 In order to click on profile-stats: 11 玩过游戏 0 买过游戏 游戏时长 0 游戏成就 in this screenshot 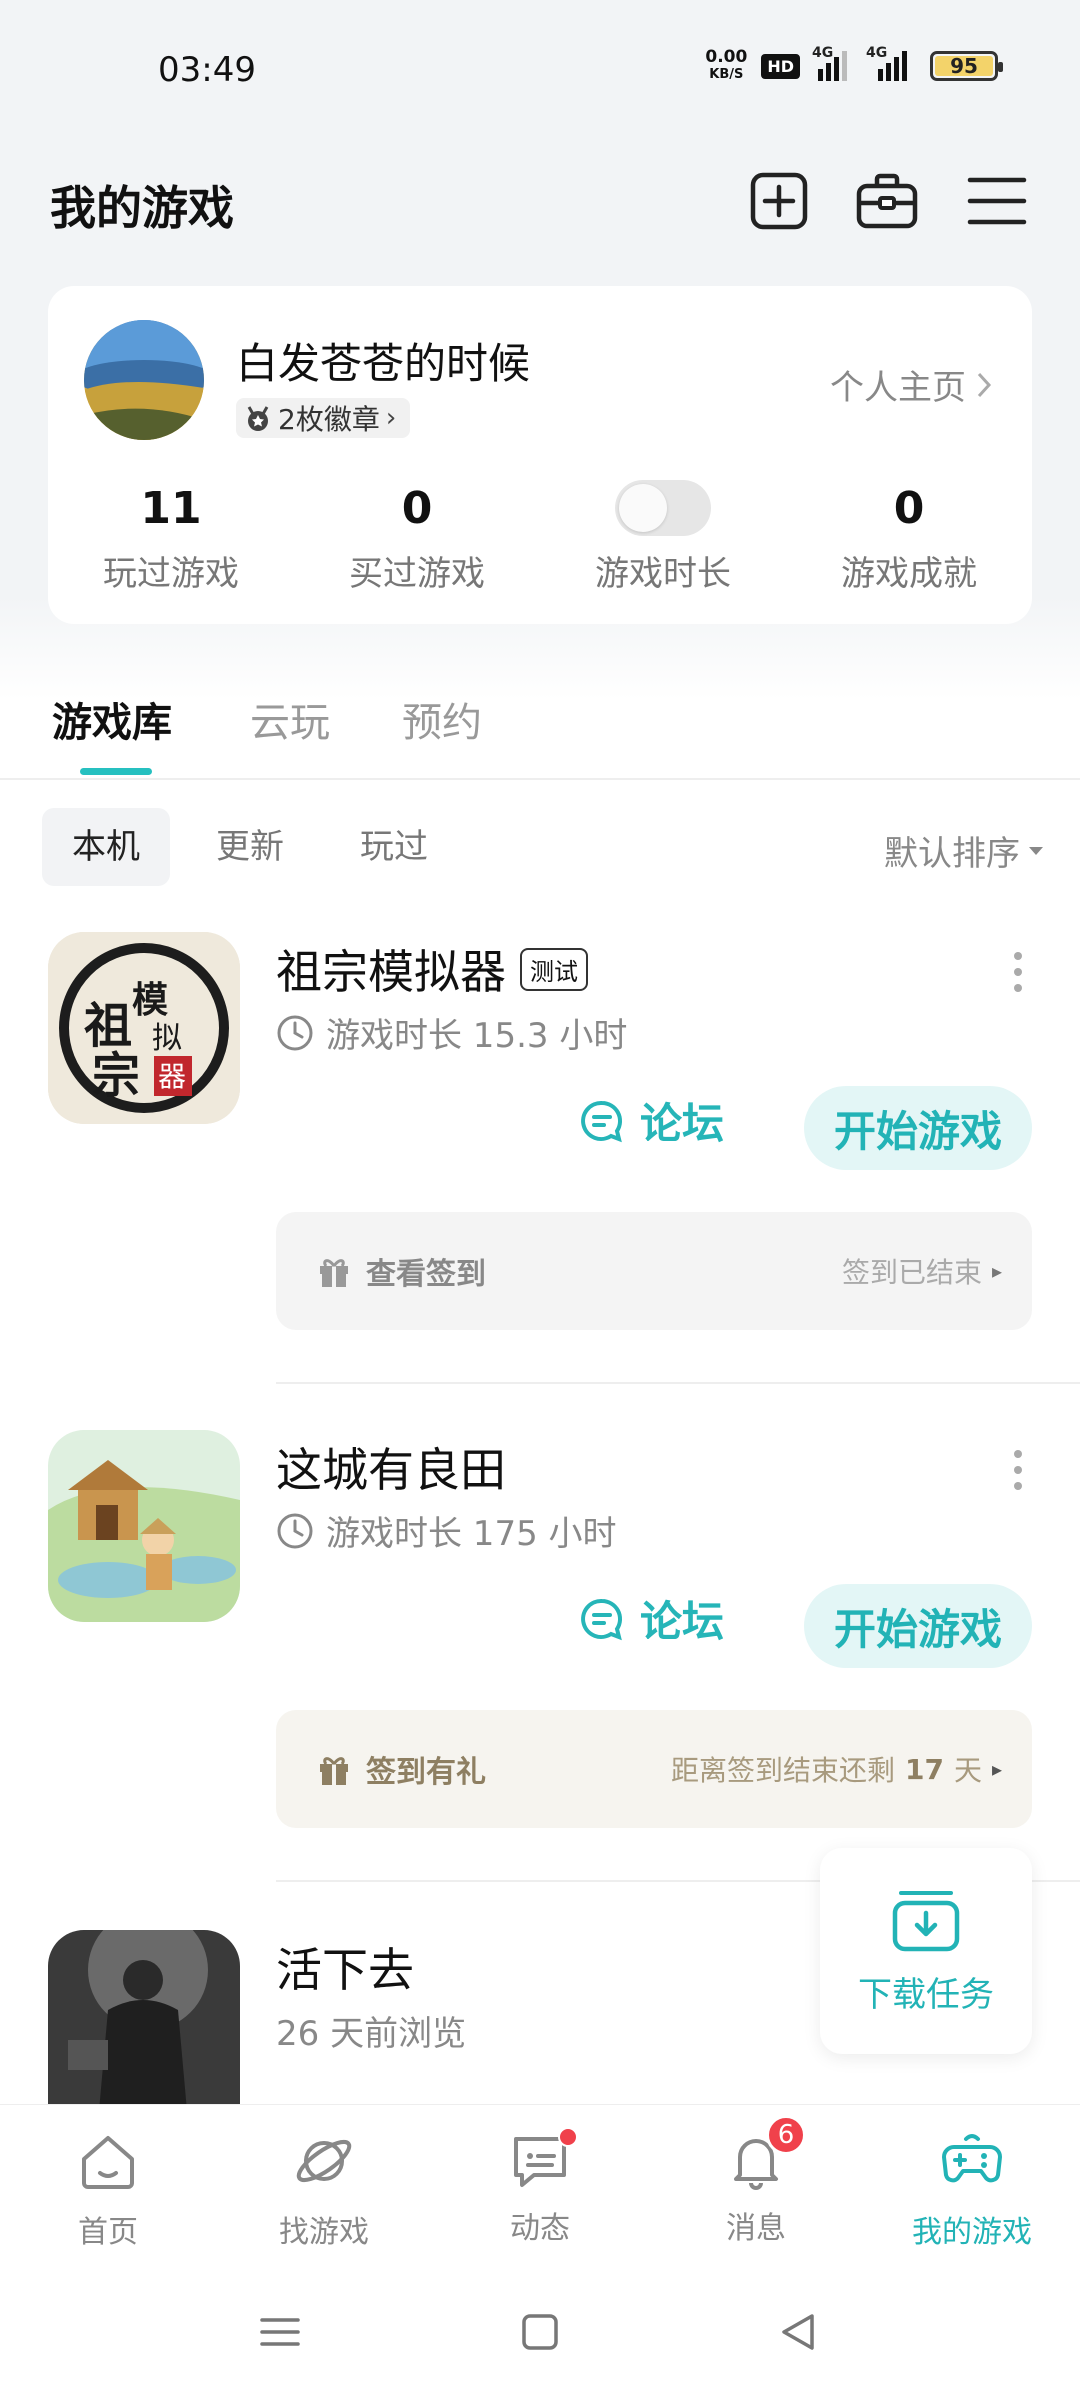, I will do `click(540, 537)`.